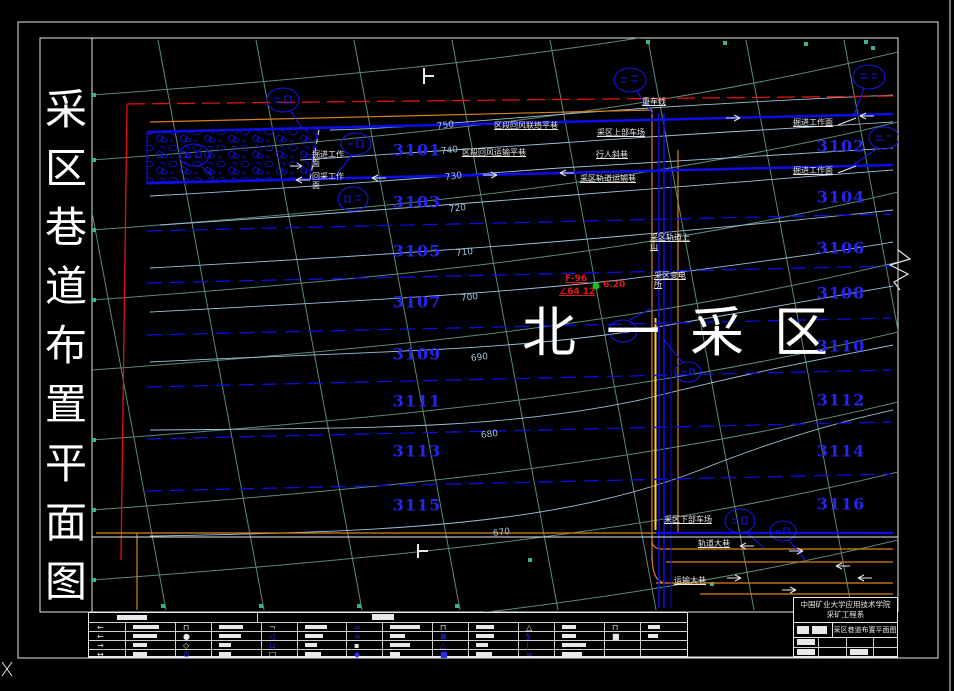 The image size is (954, 691). I want to click on legend-symbol: |, so click(527, 645).